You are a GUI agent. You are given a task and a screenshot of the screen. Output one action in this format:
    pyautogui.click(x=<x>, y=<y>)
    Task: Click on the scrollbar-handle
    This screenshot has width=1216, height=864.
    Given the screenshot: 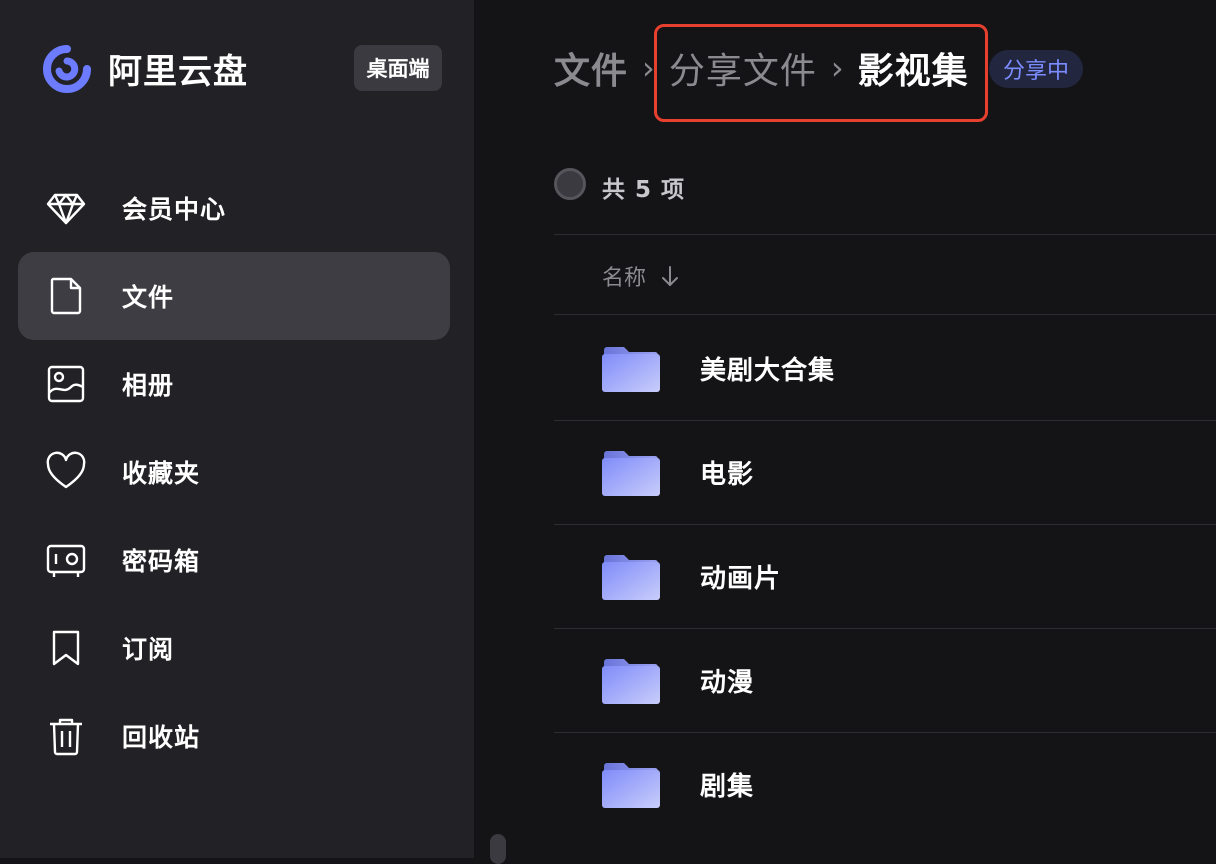 What is the action you would take?
    pyautogui.click(x=498, y=849)
    